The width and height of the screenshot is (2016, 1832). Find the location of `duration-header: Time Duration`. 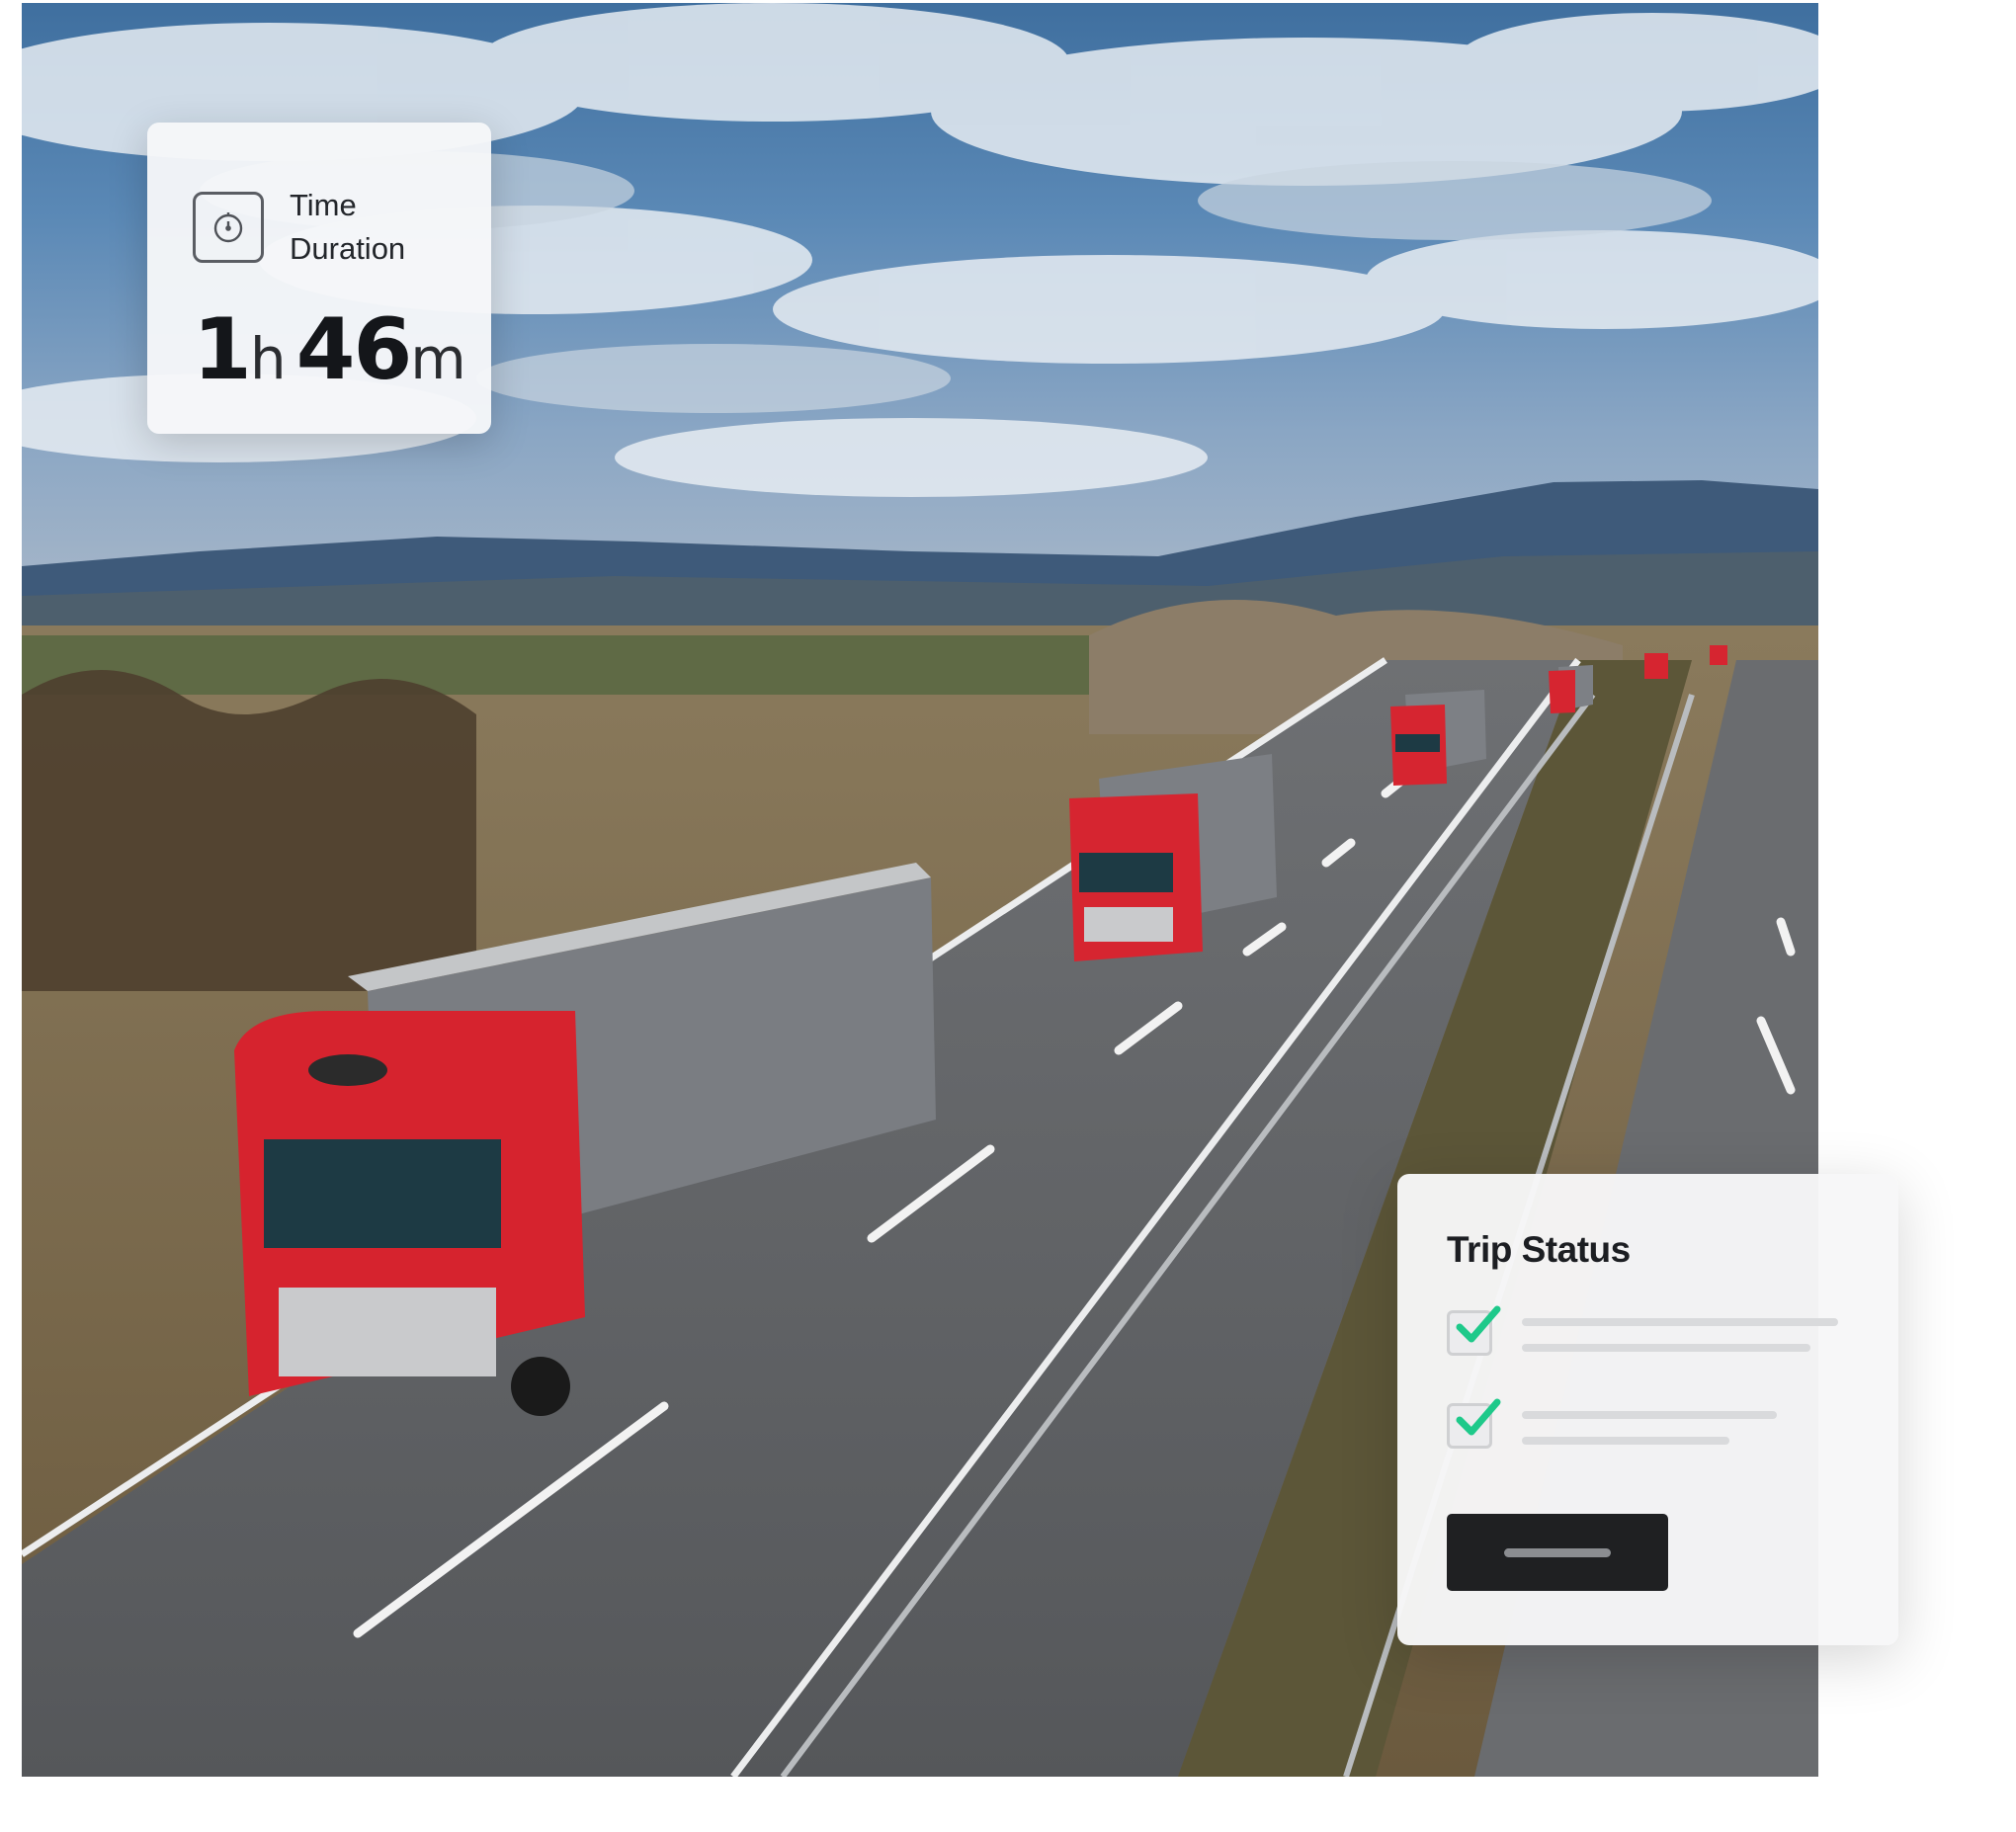

duration-header: Time Duration is located at coordinates (342, 227).